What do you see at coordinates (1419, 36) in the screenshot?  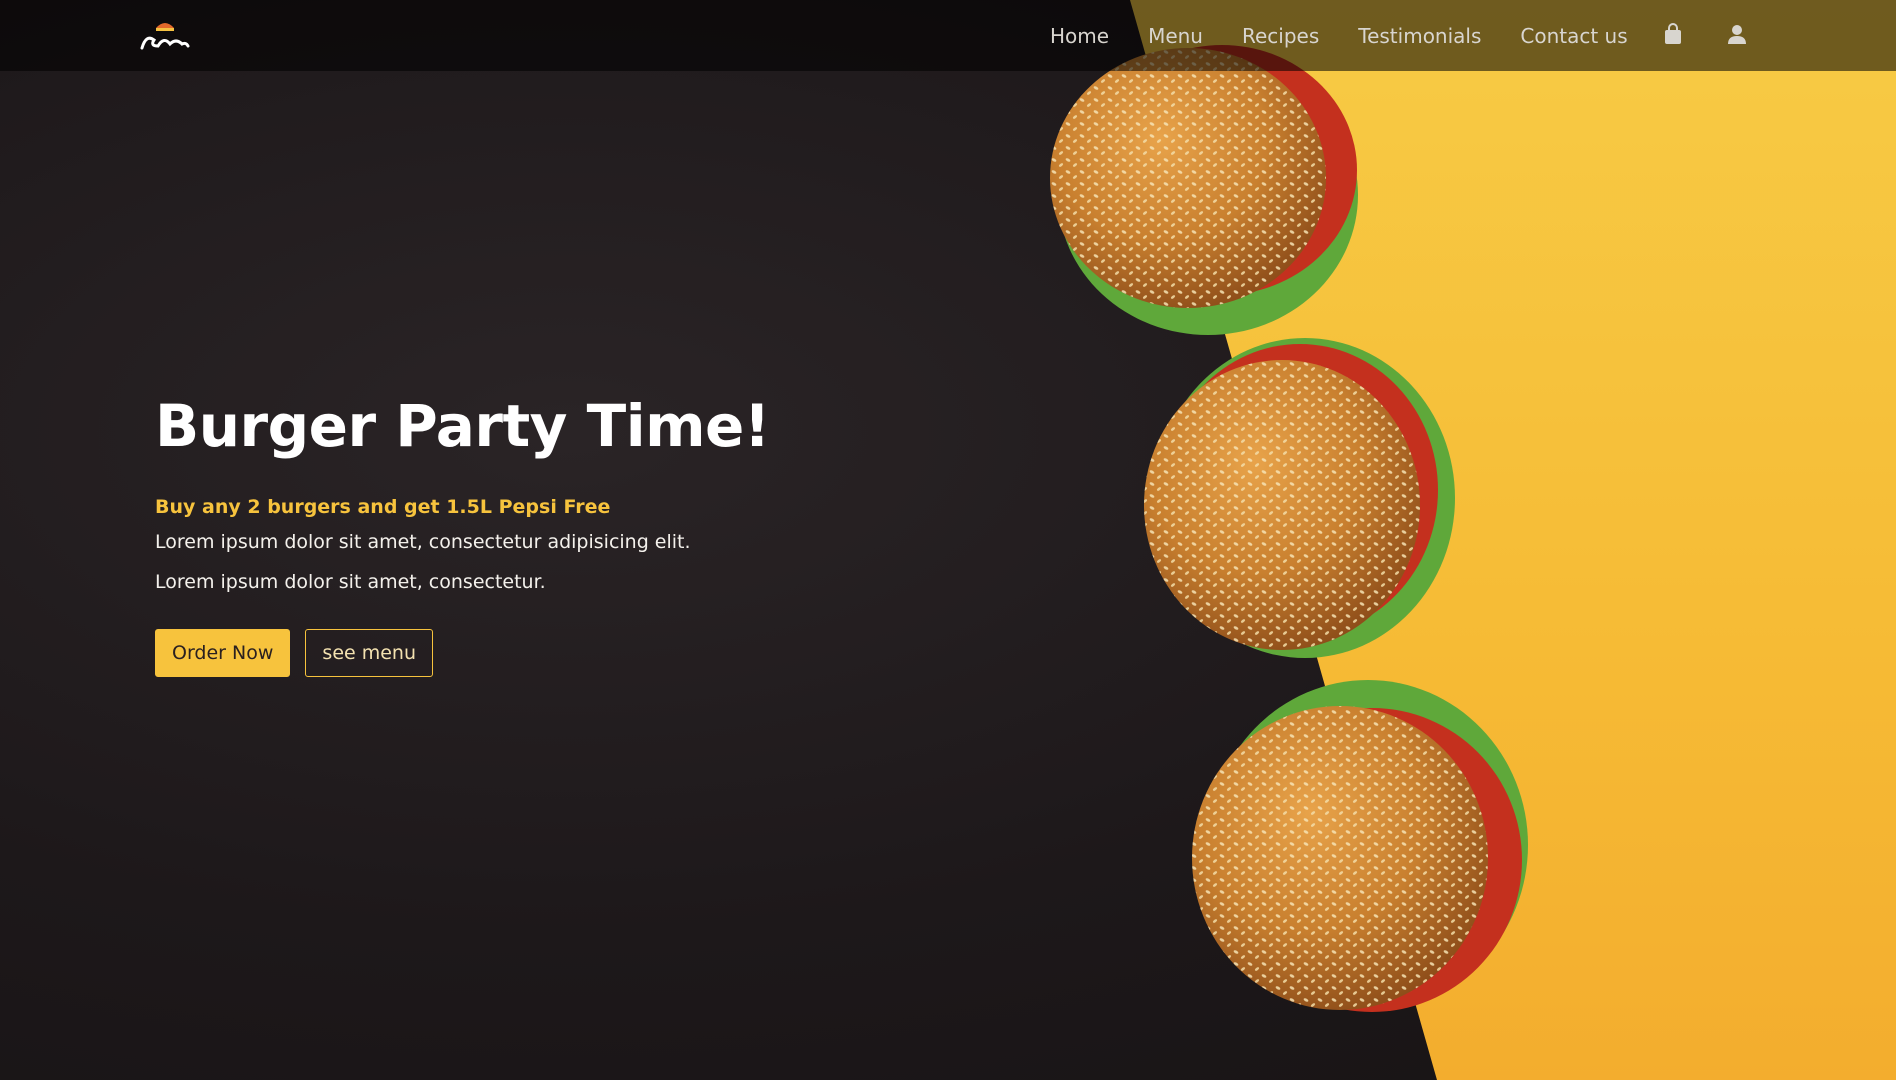 I see `nav-link-testimonials: Testimonials` at bounding box center [1419, 36].